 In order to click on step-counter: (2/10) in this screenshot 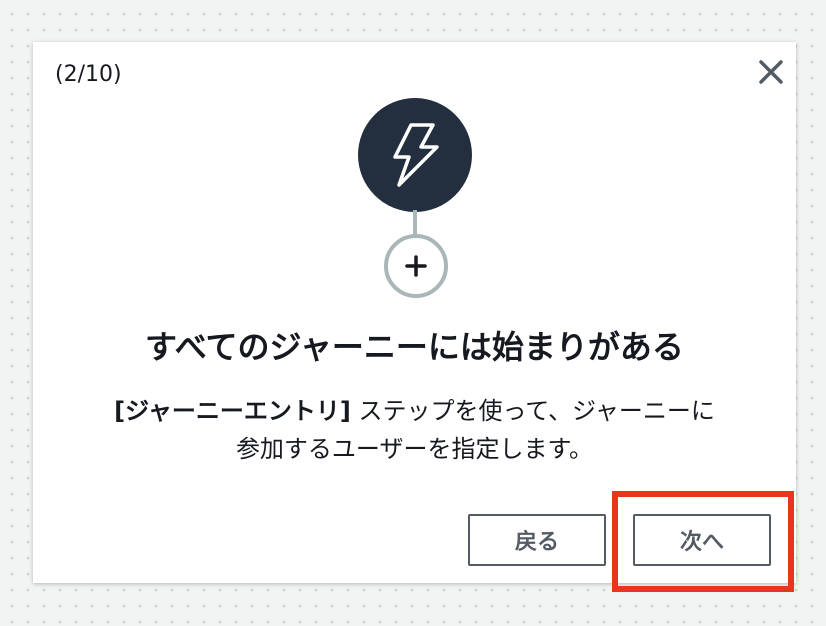, I will do `click(88, 74)`.